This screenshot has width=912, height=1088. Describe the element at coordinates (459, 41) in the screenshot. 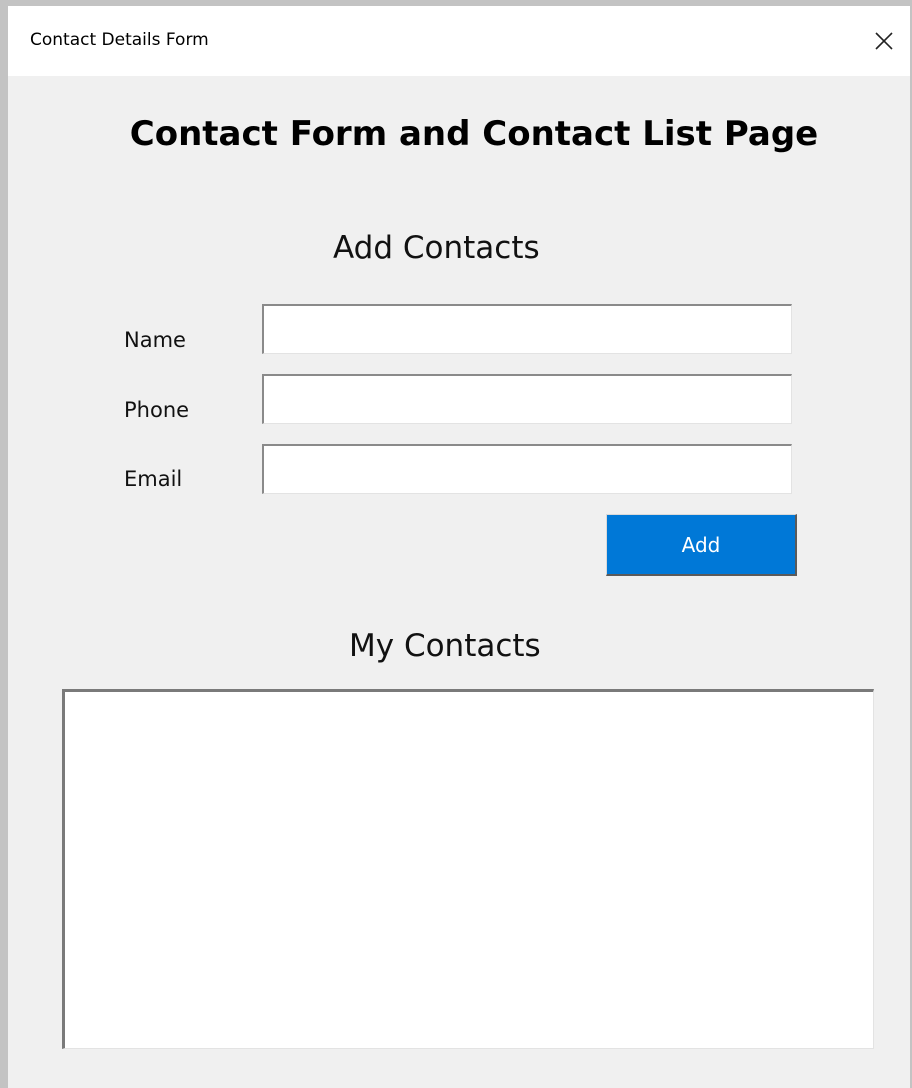

I see `title-bar: Contact Details Form` at that location.